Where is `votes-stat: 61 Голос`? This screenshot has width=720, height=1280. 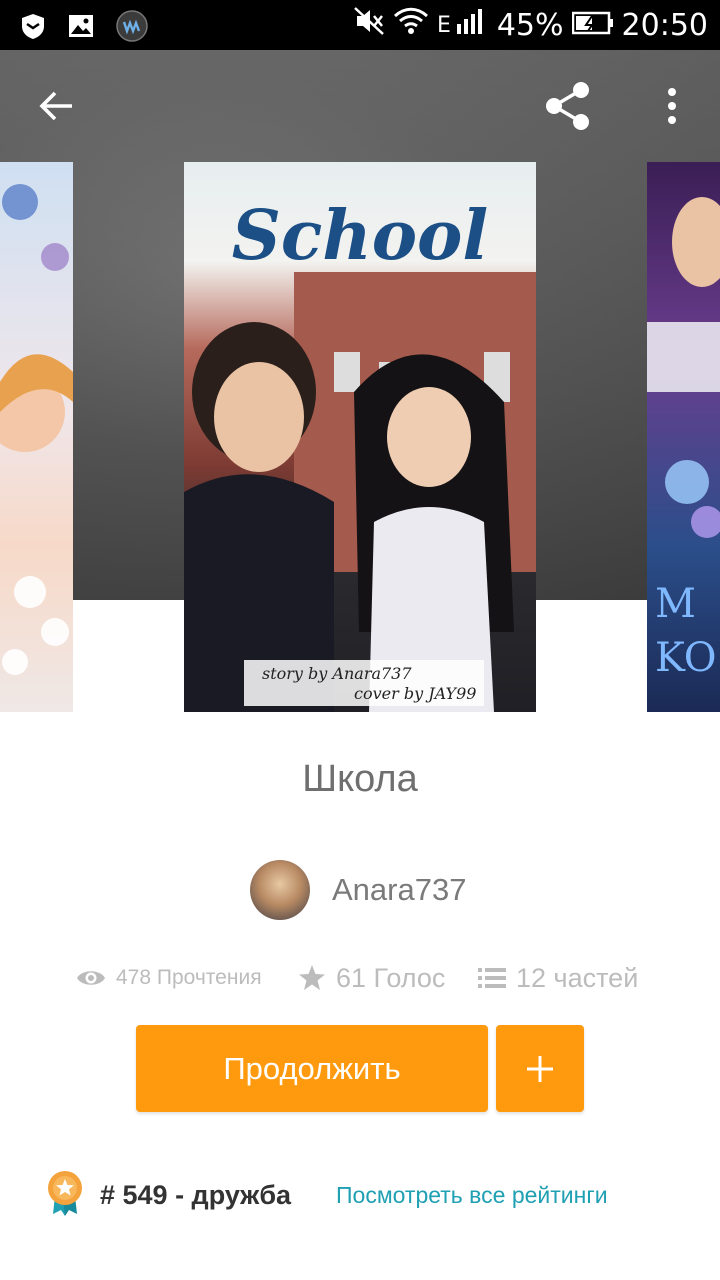
votes-stat: 61 Голос is located at coordinates (371, 978).